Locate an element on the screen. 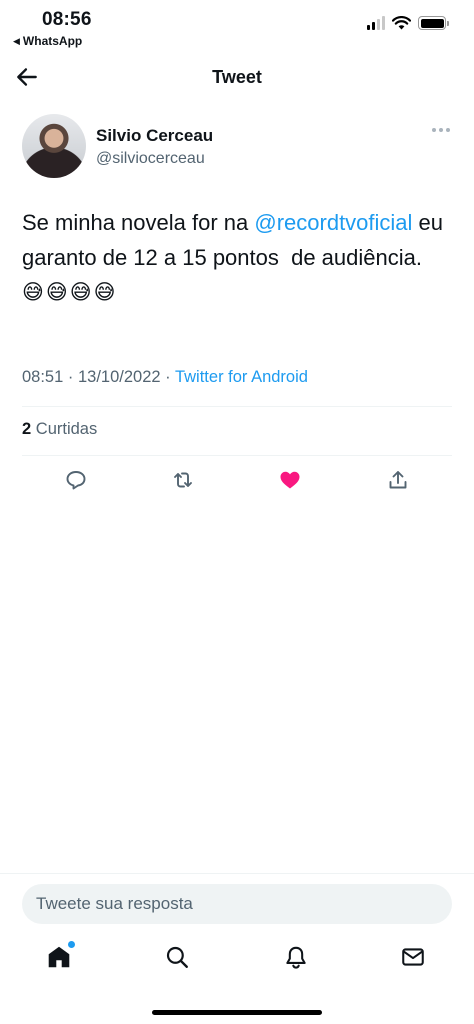 The height and width of the screenshot is (1024, 474). reply-bar is located at coordinates (237, 903).